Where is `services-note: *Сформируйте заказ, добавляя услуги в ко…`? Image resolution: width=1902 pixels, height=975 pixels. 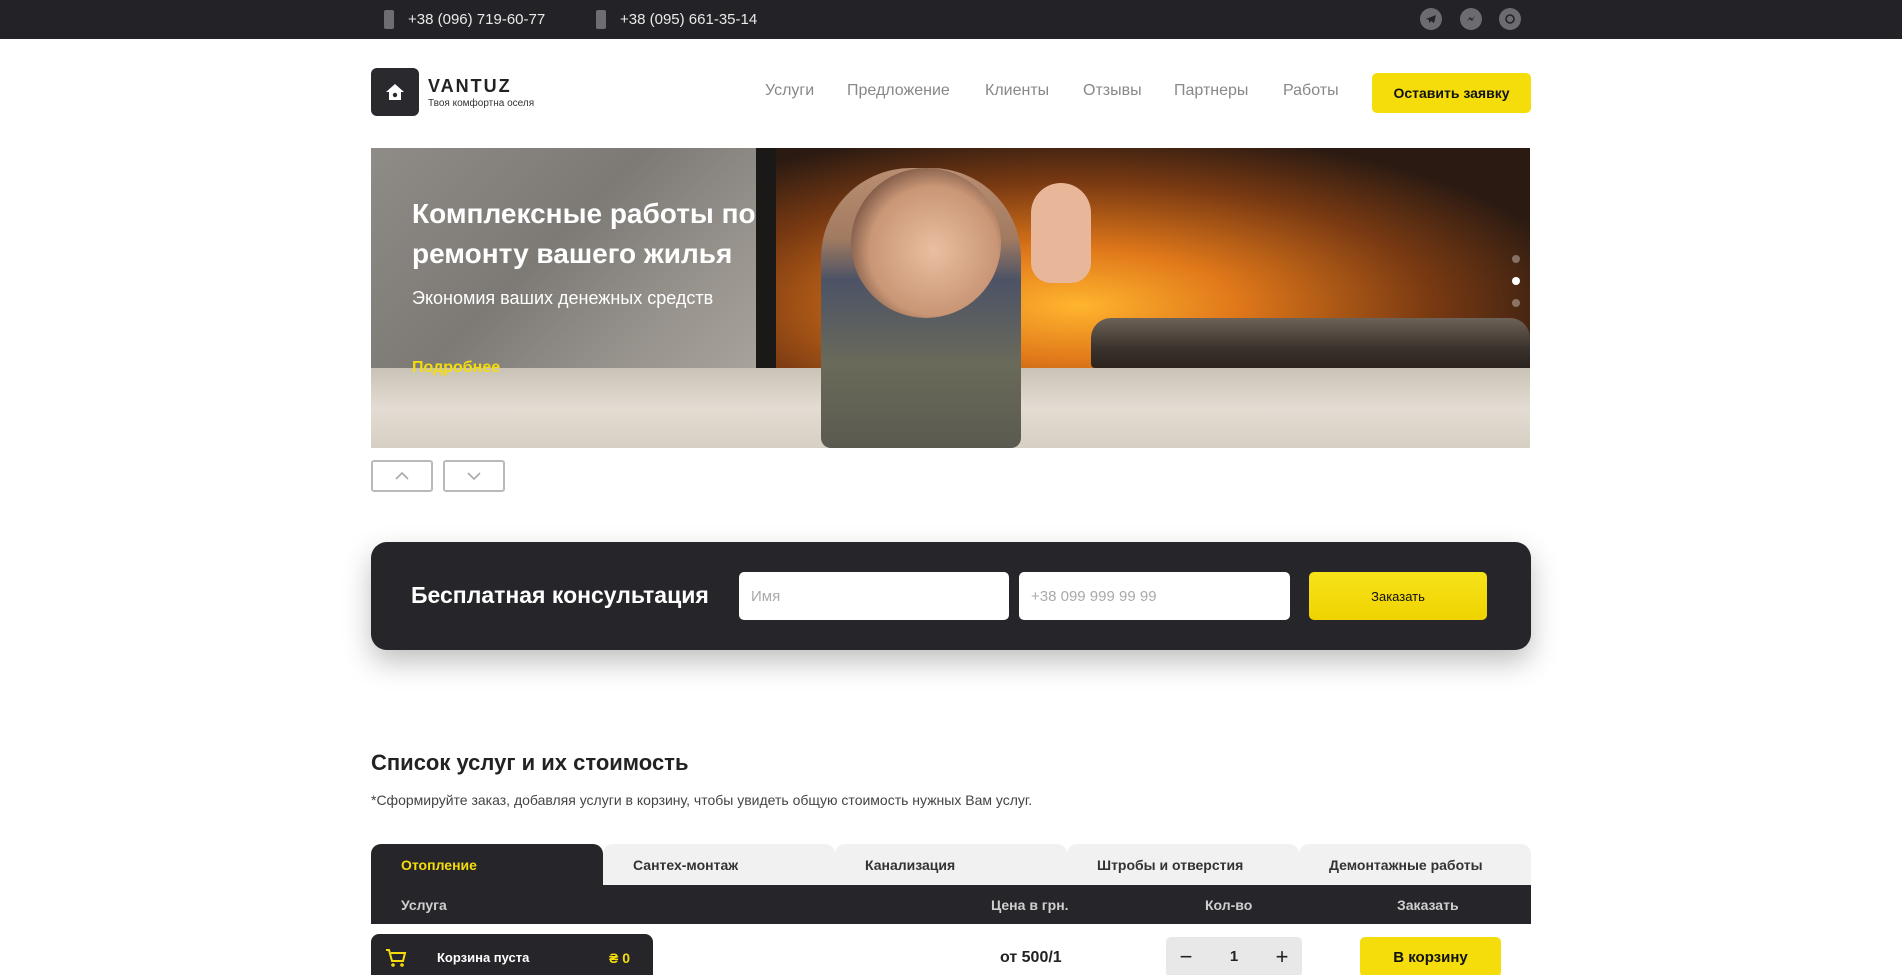 services-note: *Сформируйте заказ, добавляя услуги в ко… is located at coordinates (702, 800).